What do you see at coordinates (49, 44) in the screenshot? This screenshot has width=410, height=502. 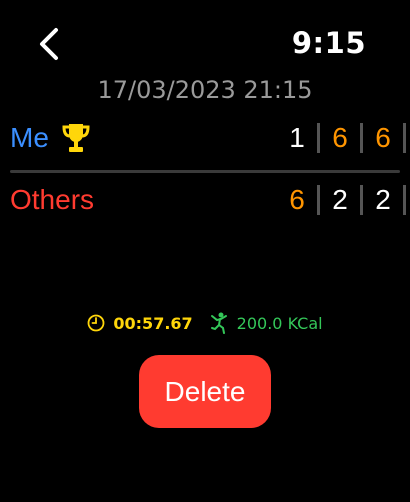 I see `chevron-left-icon` at bounding box center [49, 44].